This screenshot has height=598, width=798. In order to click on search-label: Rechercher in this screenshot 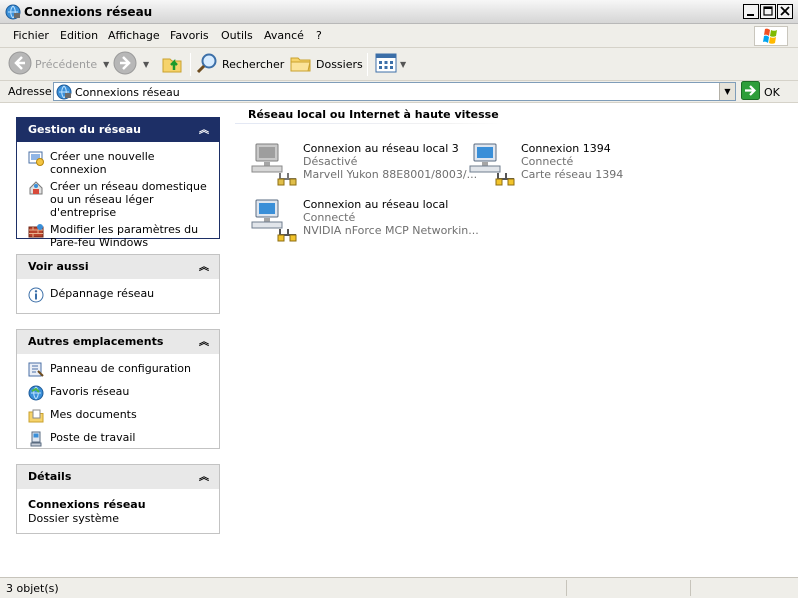, I will do `click(253, 64)`.